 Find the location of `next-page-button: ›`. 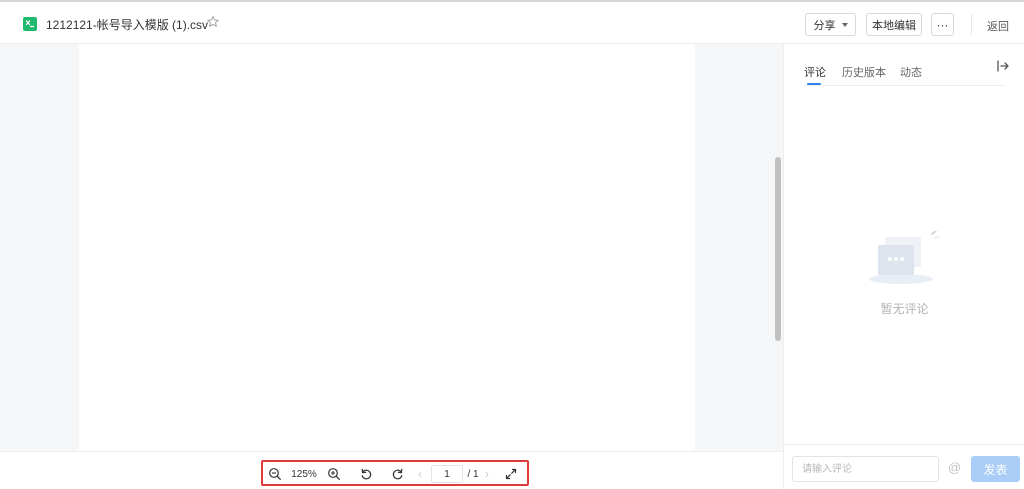

next-page-button: › is located at coordinates (487, 474).